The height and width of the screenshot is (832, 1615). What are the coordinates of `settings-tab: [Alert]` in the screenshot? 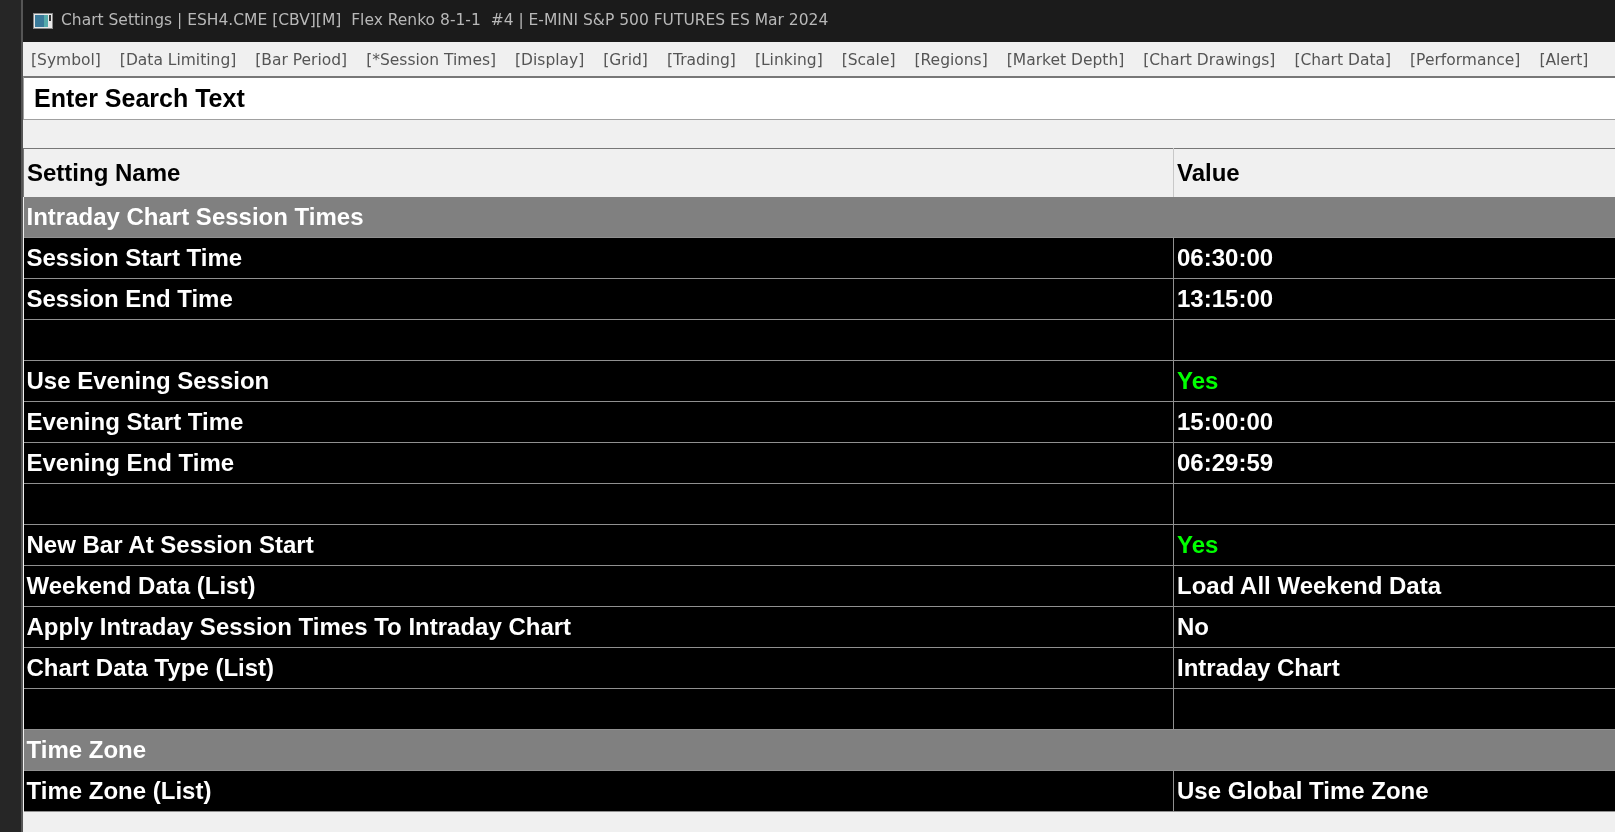 It's located at (1564, 61).